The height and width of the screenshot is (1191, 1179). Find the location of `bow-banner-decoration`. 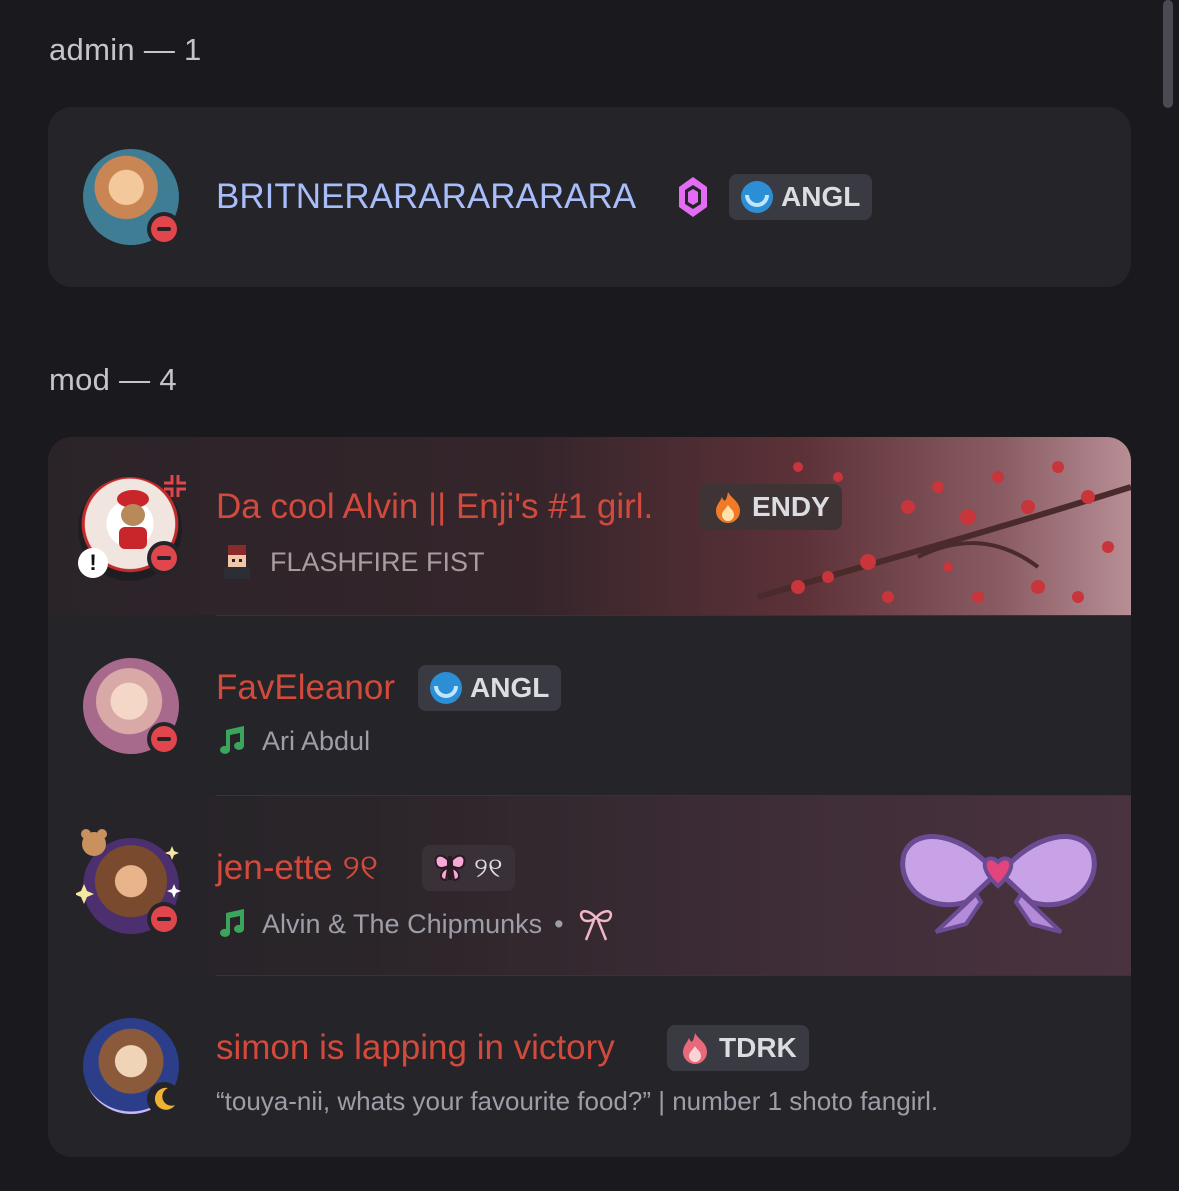

bow-banner-decoration is located at coordinates (998, 884).